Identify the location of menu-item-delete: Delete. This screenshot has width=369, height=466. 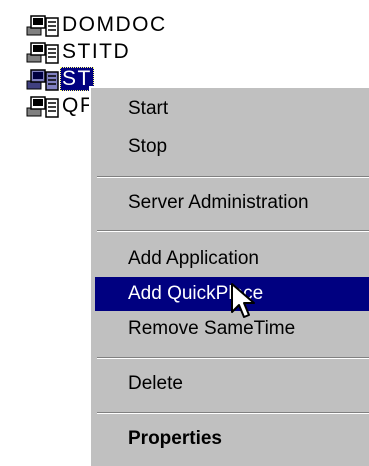
(232, 384).